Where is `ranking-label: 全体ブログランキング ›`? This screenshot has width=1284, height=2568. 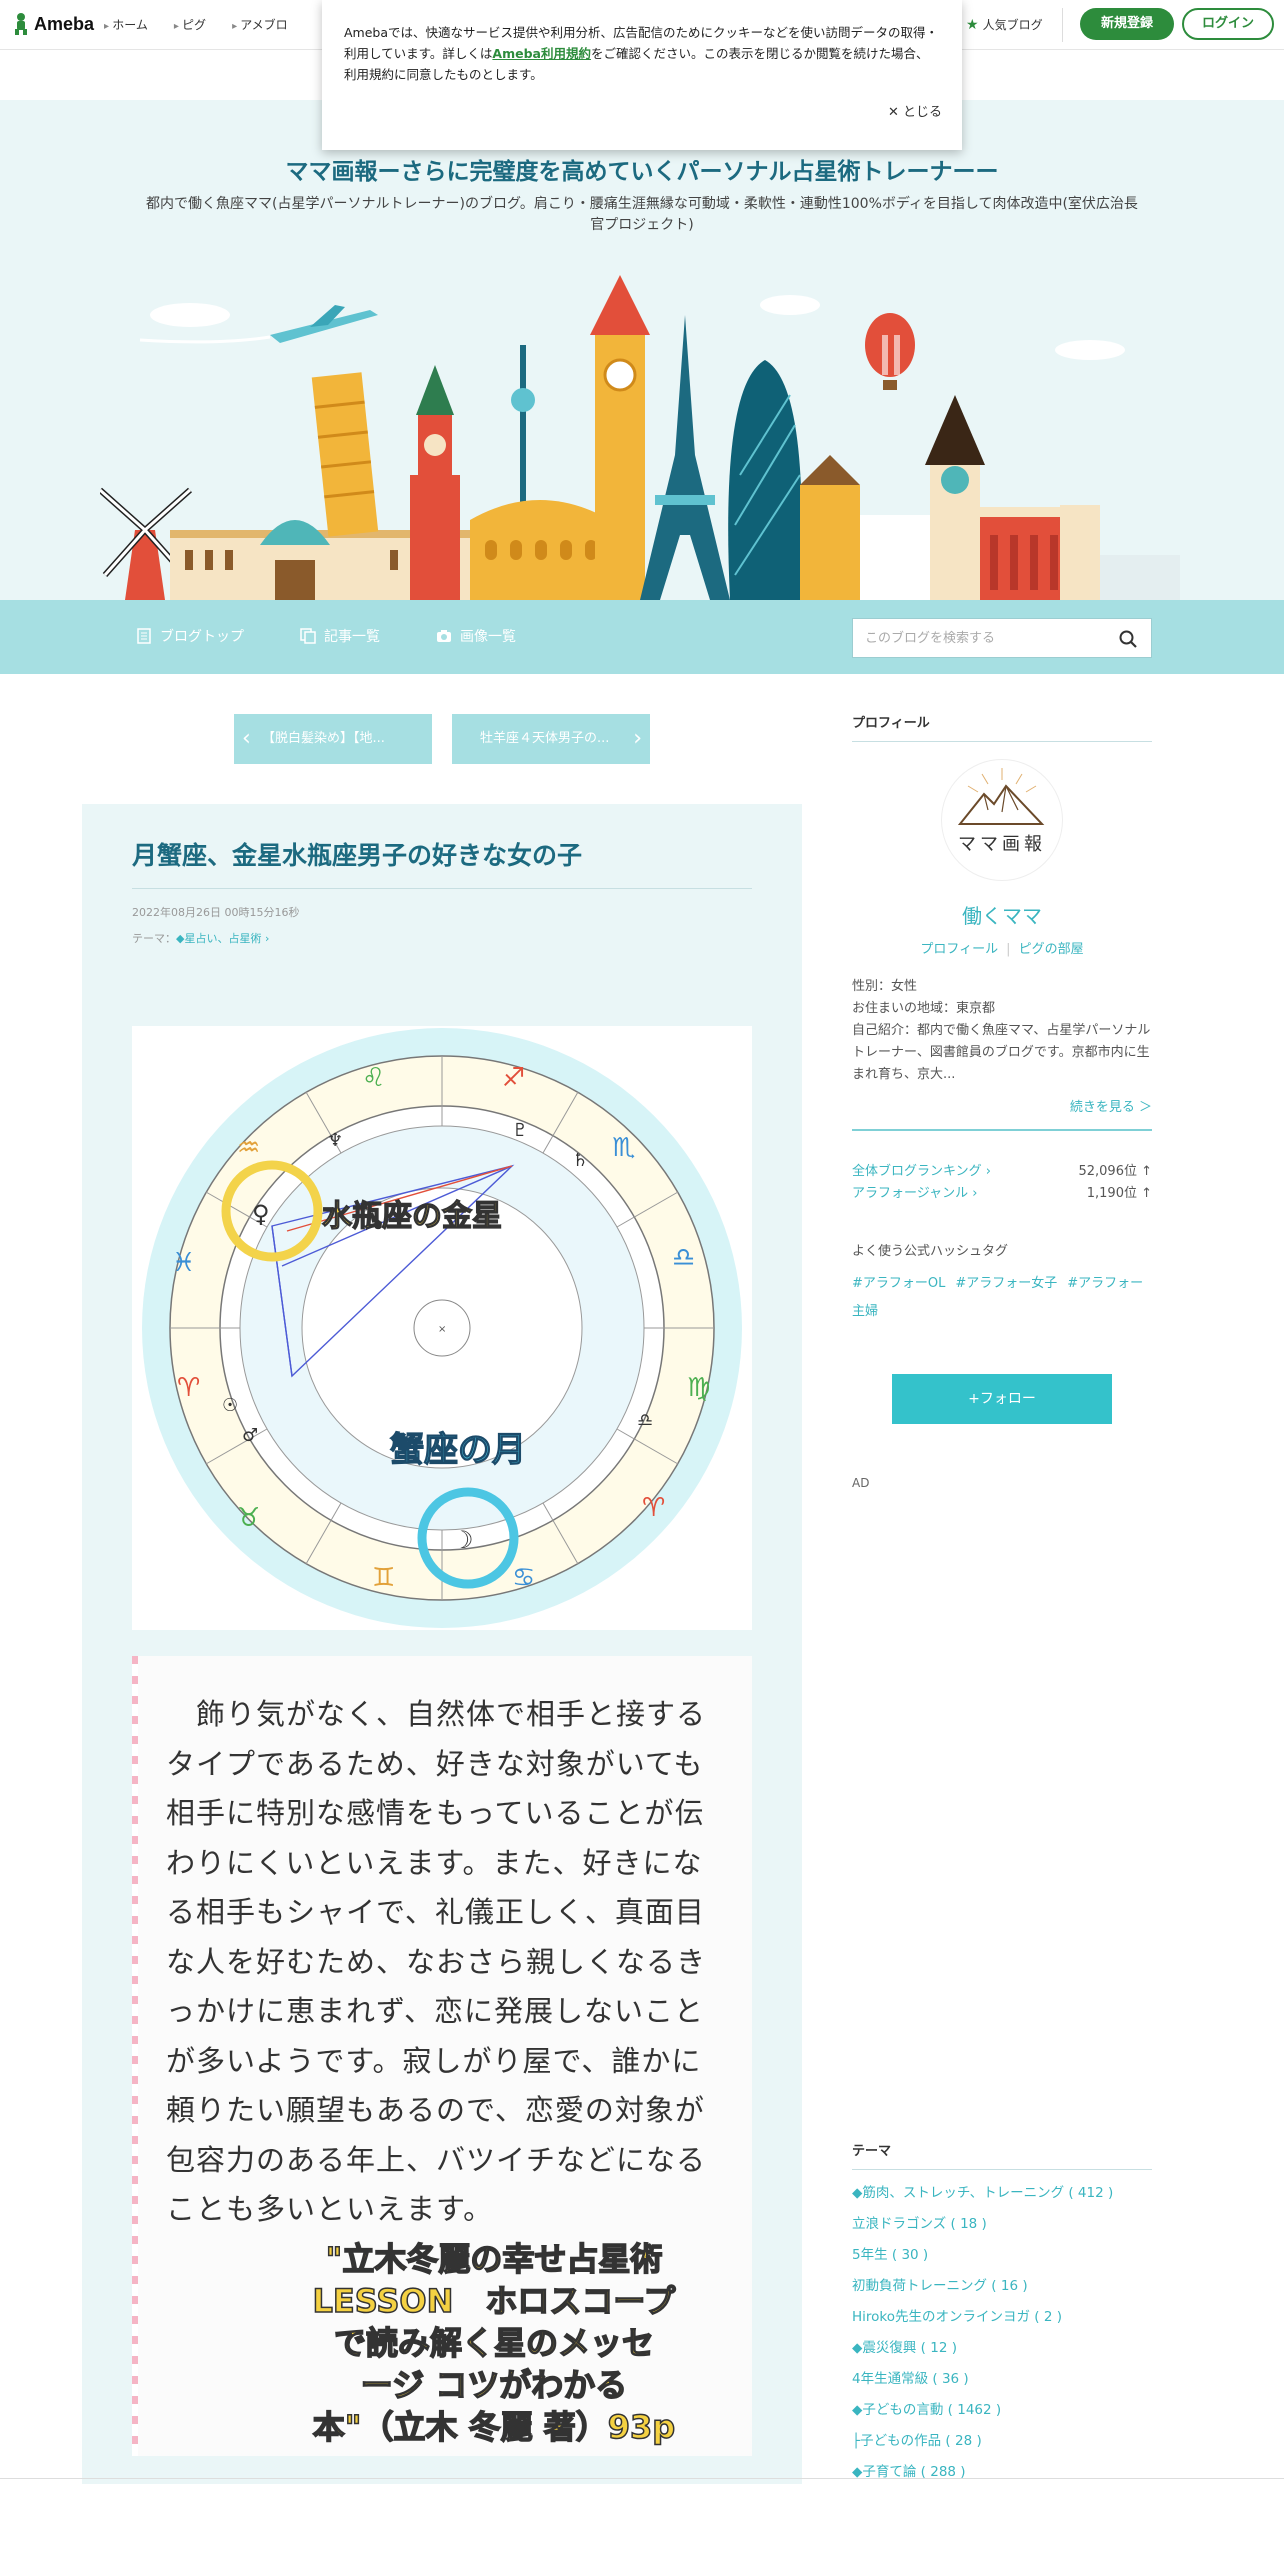 ranking-label: 全体ブログランキング › is located at coordinates (921, 1171).